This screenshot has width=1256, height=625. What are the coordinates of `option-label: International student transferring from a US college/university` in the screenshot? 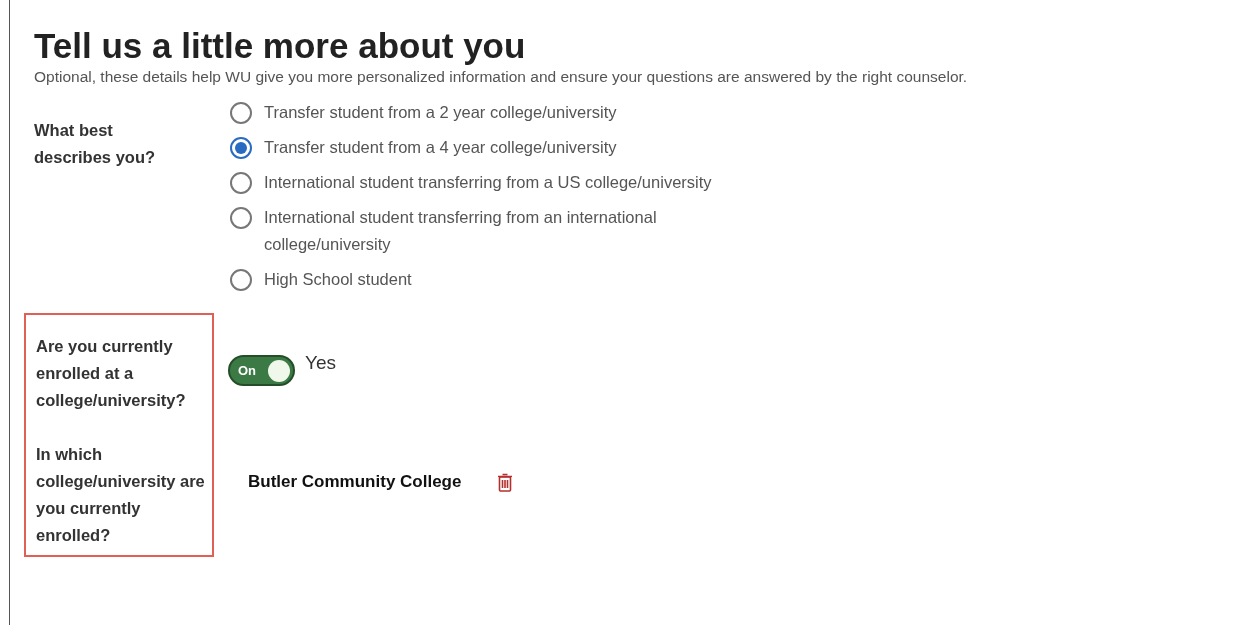 It's located at (488, 182).